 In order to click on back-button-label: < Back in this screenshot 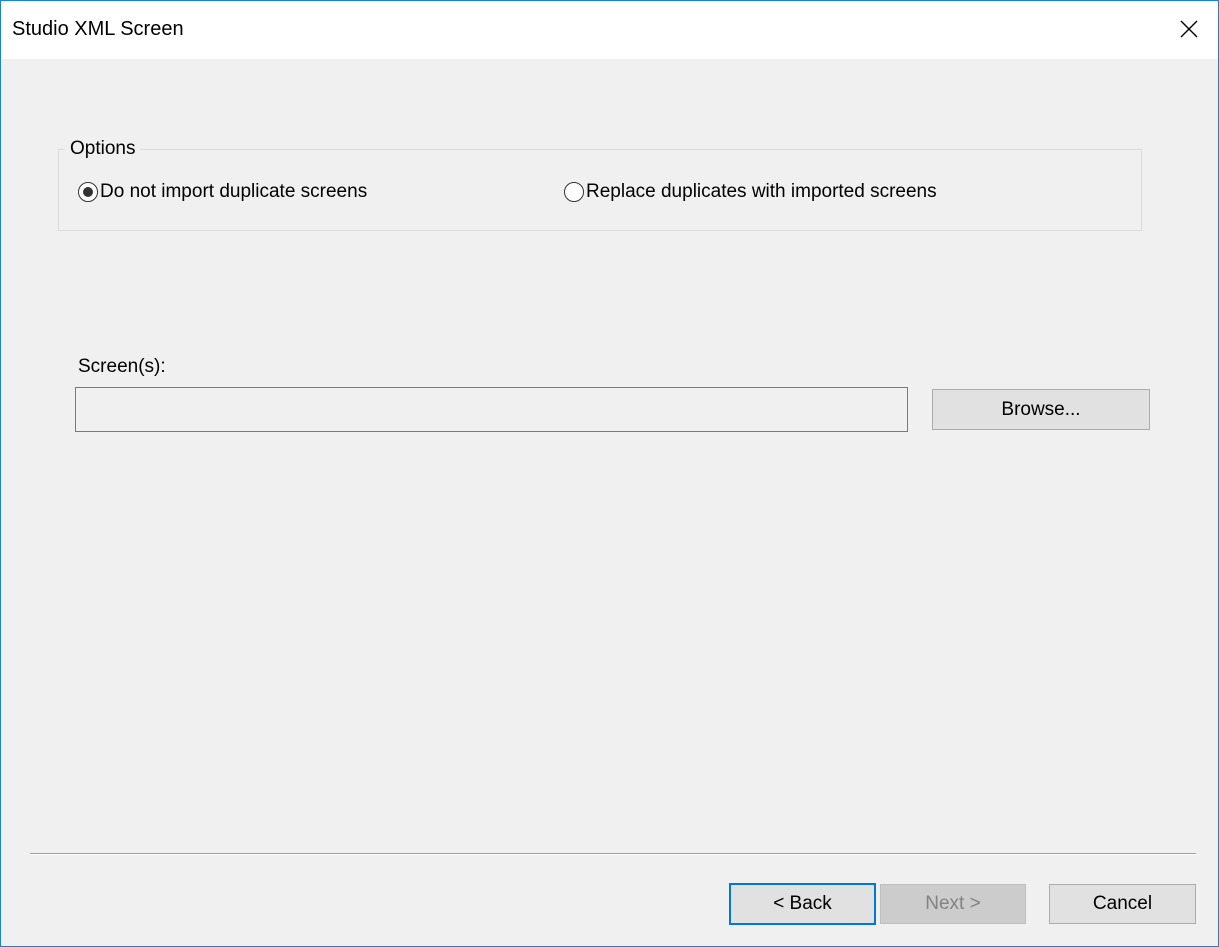, I will do `click(802, 903)`.